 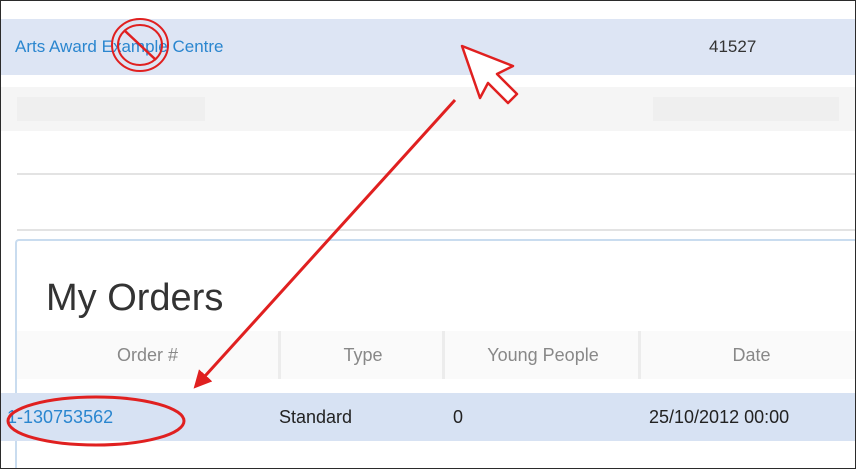 What do you see at coordinates (428, 417) in the screenshot?
I see `table-row: 1-130753562 Standard 0 25/10/2012 00:00` at bounding box center [428, 417].